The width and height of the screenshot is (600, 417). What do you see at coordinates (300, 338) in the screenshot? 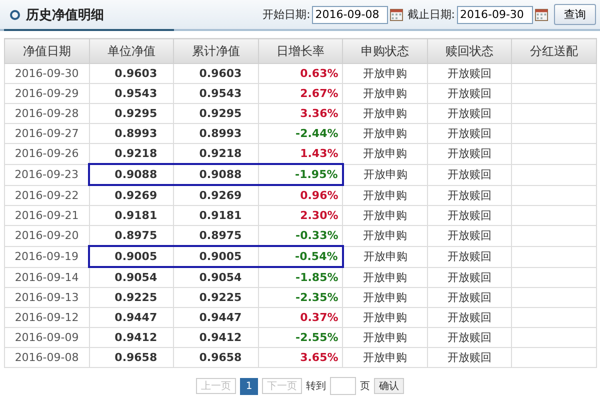
I see `table-cell: -2.55%` at bounding box center [300, 338].